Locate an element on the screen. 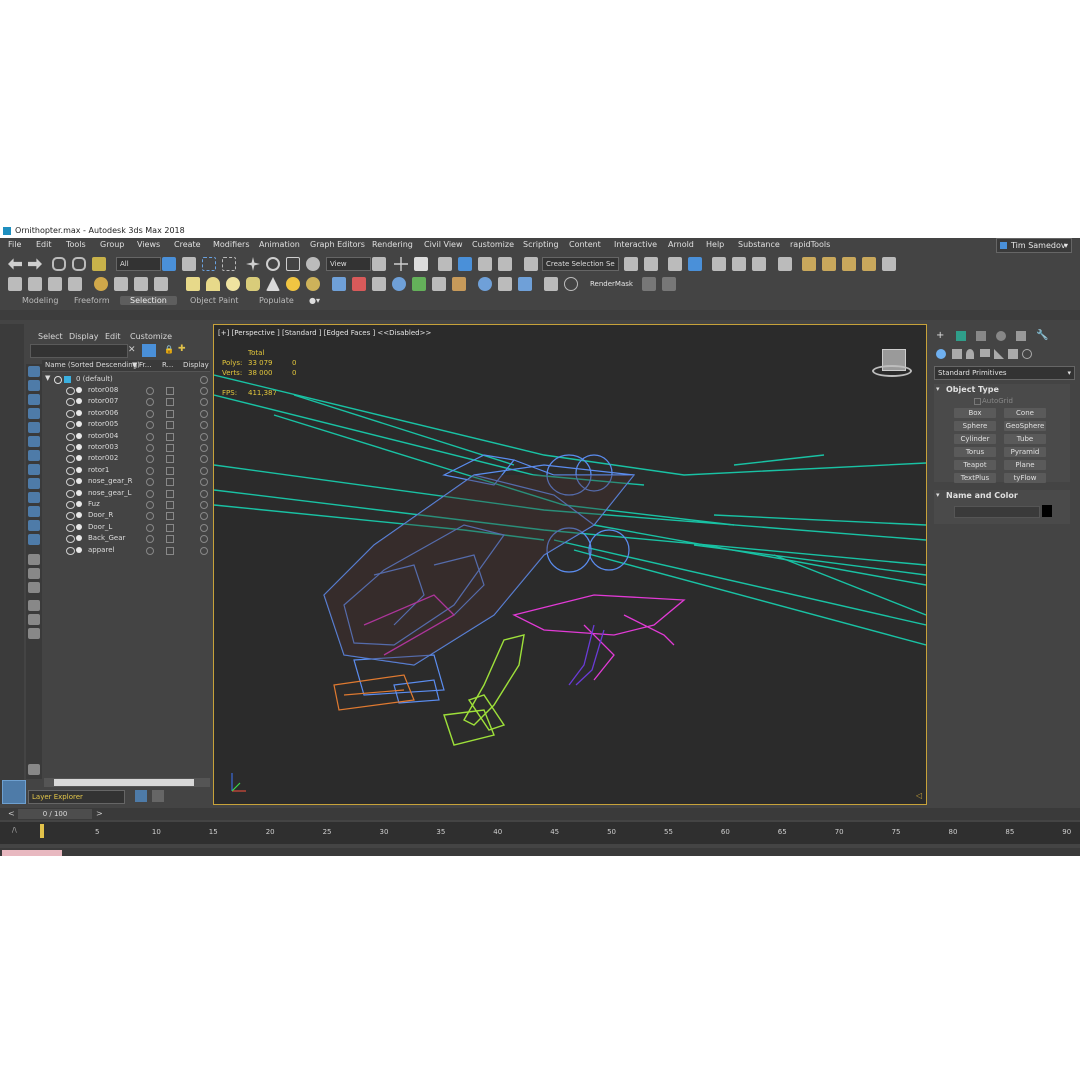  display-none-icon is located at coordinates (34, 371).